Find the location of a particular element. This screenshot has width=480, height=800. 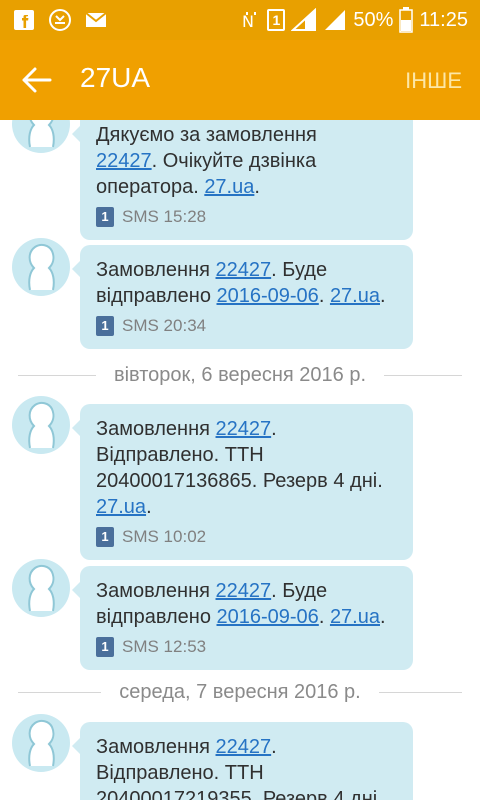

date-separator: вівторок, 6 вересня 2016 р. is located at coordinates (240, 375).